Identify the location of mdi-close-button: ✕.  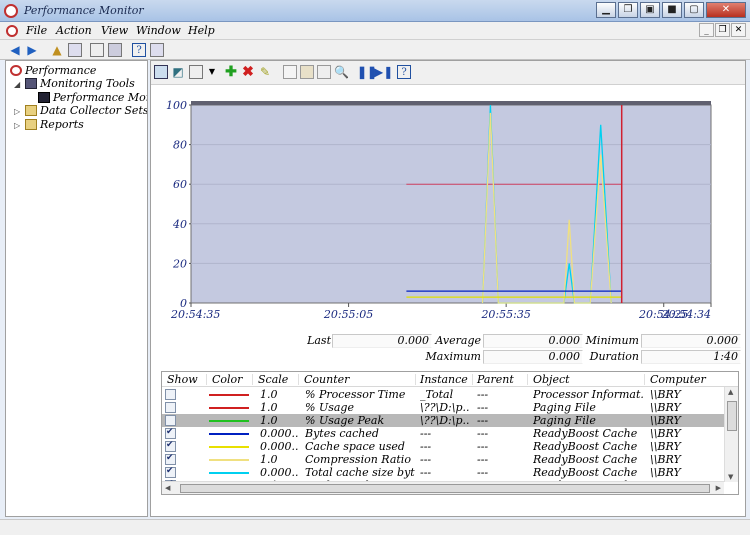
(738, 30).